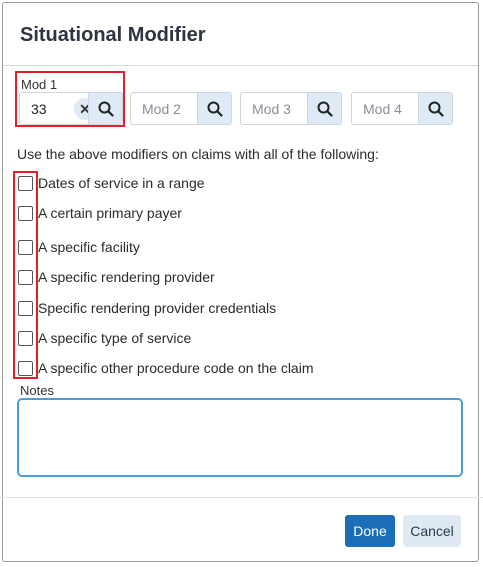 The image size is (483, 567). Describe the element at coordinates (113, 35) in the screenshot. I see `dialog-title: Situational Modifier` at that location.